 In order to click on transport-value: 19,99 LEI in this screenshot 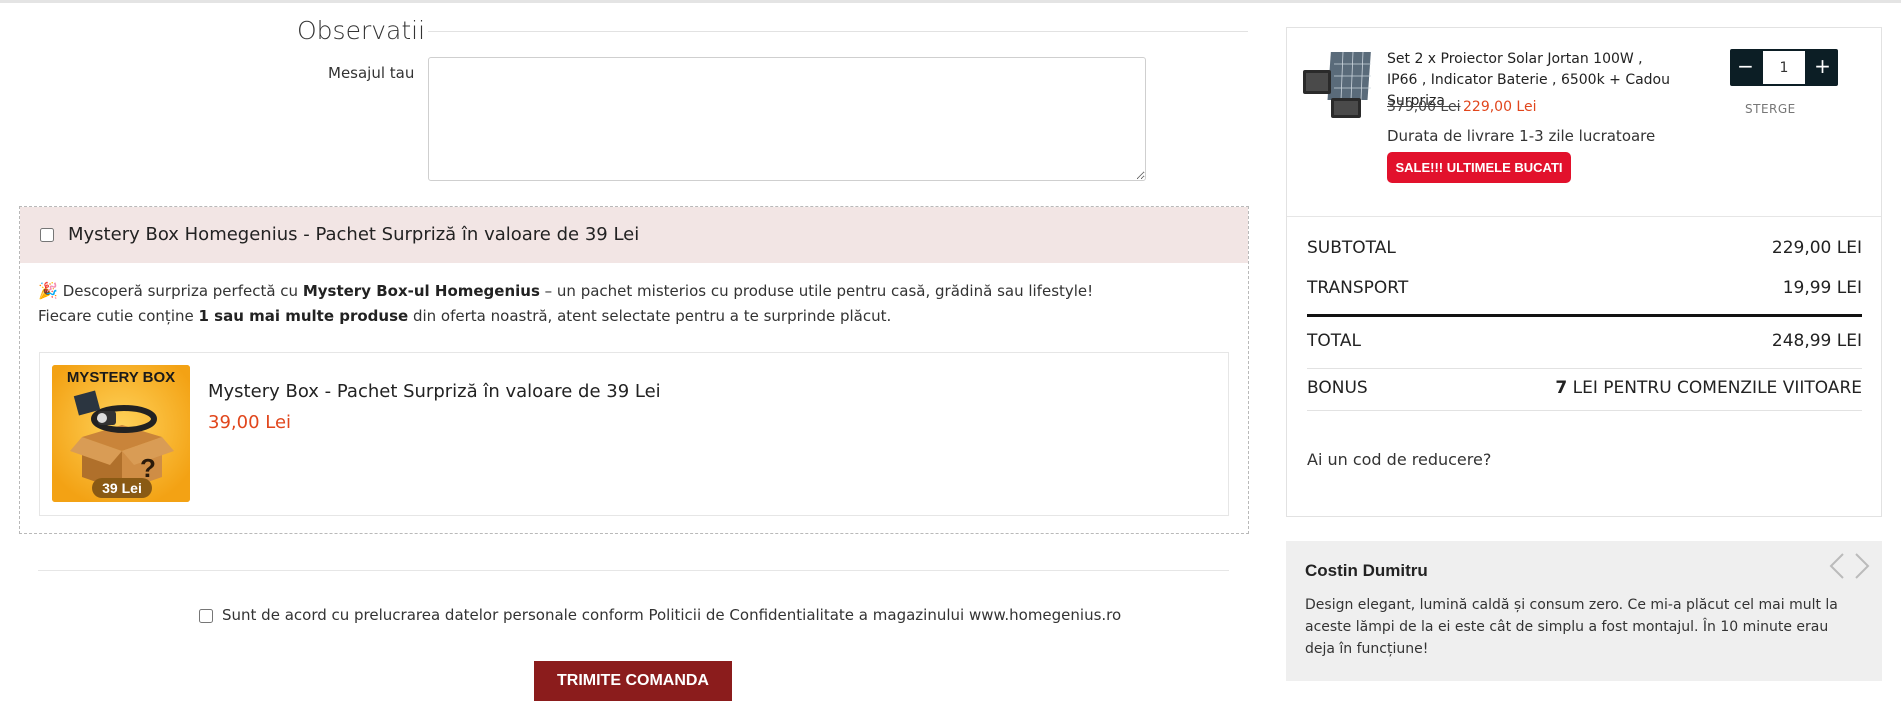, I will do `click(1822, 288)`.